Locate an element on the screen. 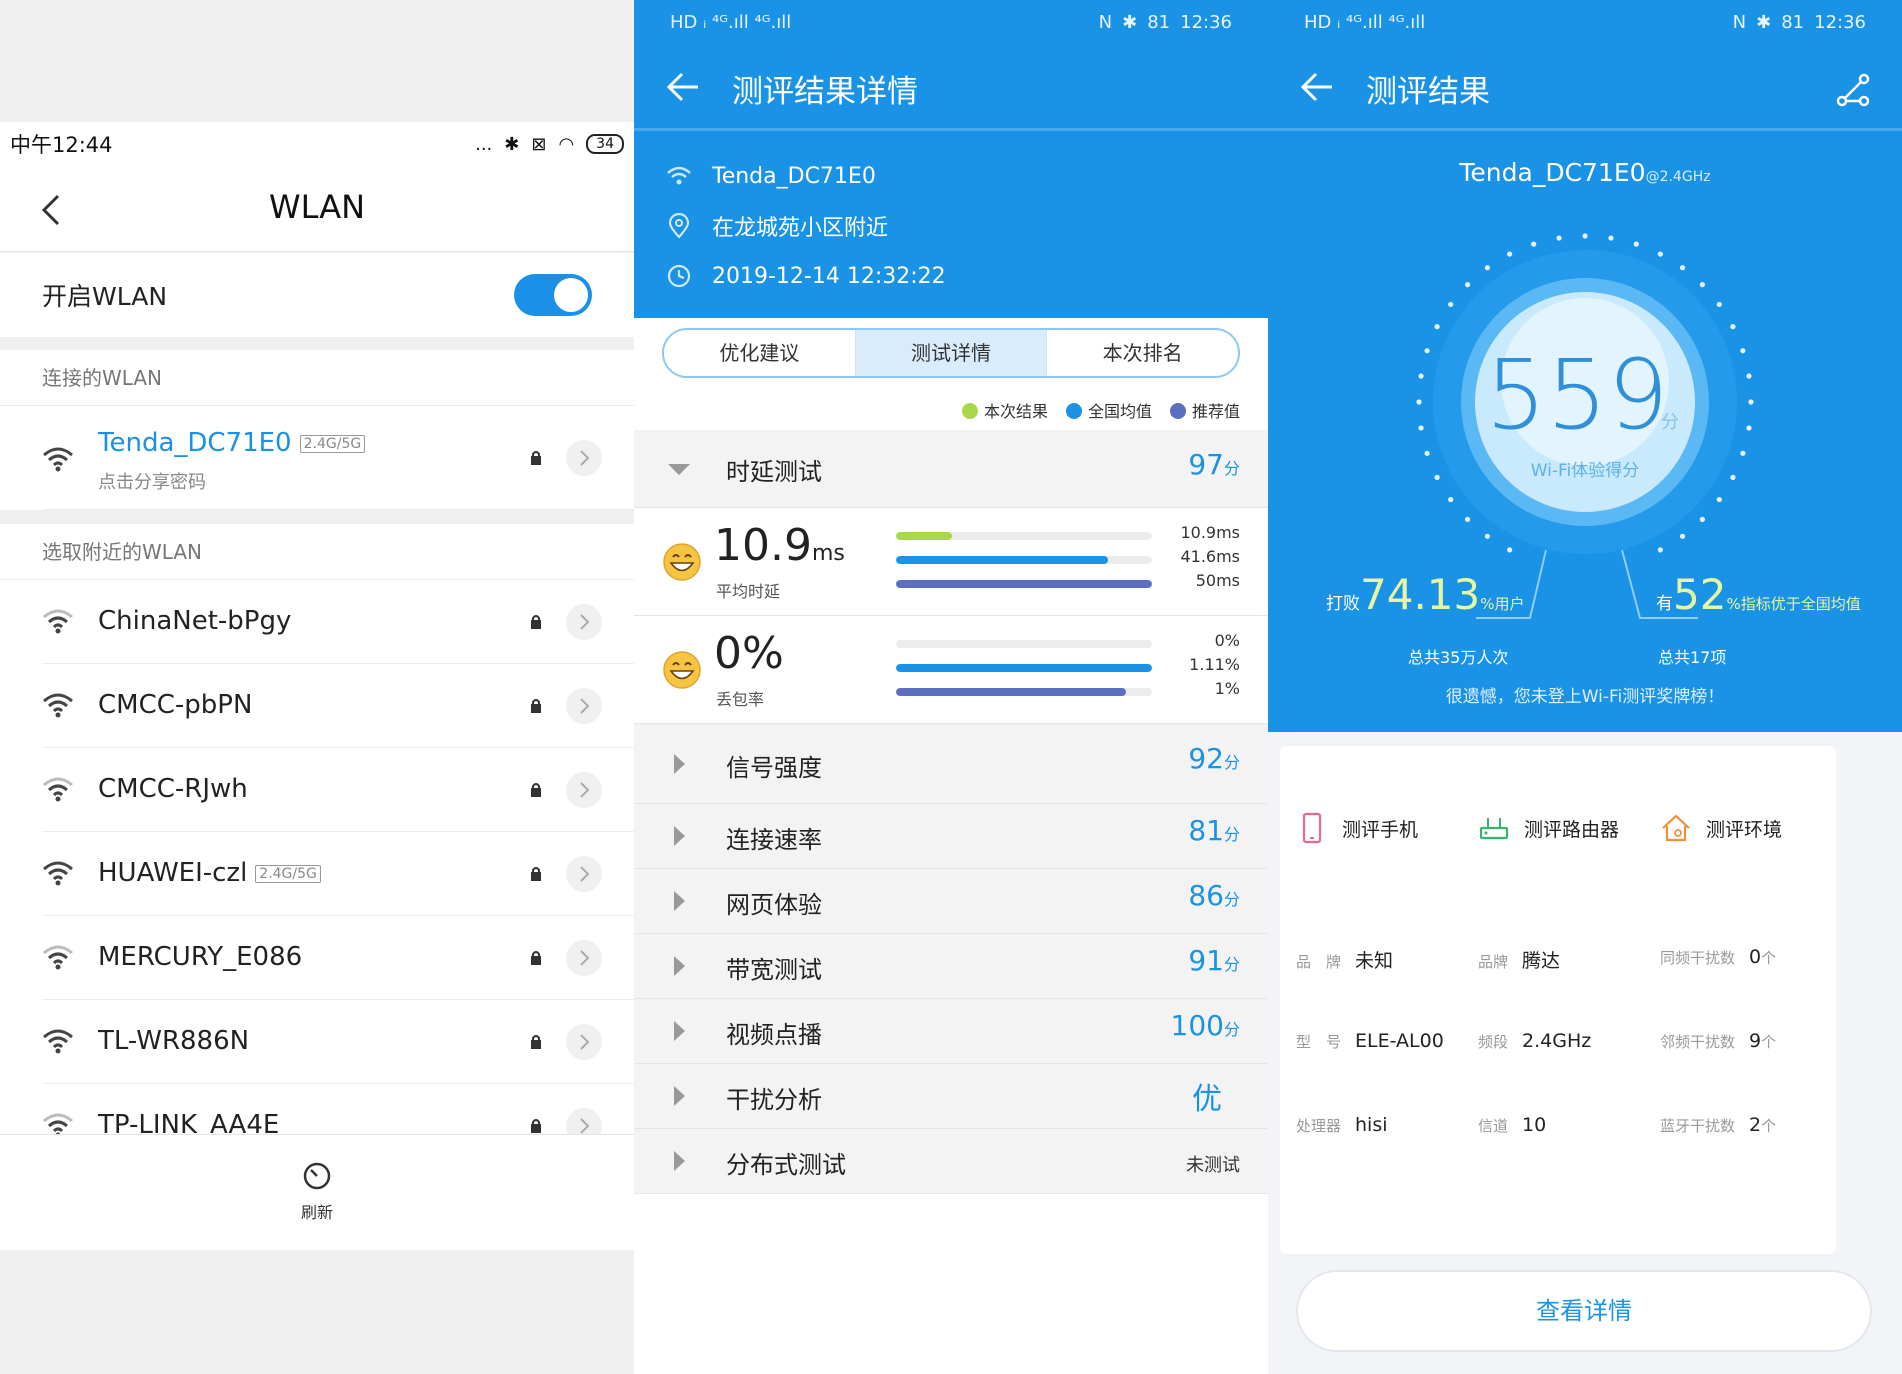  tab-1: 测试详情 is located at coordinates (951, 353).